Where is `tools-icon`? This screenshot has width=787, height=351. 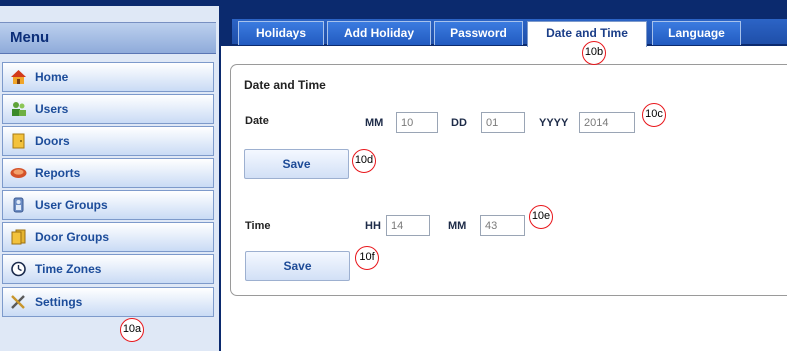 tools-icon is located at coordinates (18, 302).